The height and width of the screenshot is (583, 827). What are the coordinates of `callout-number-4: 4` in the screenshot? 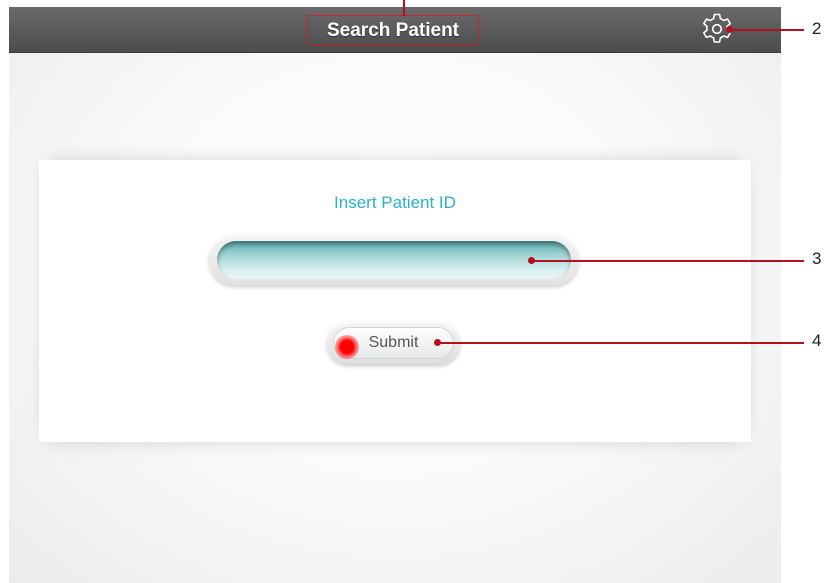 It's located at (817, 340).